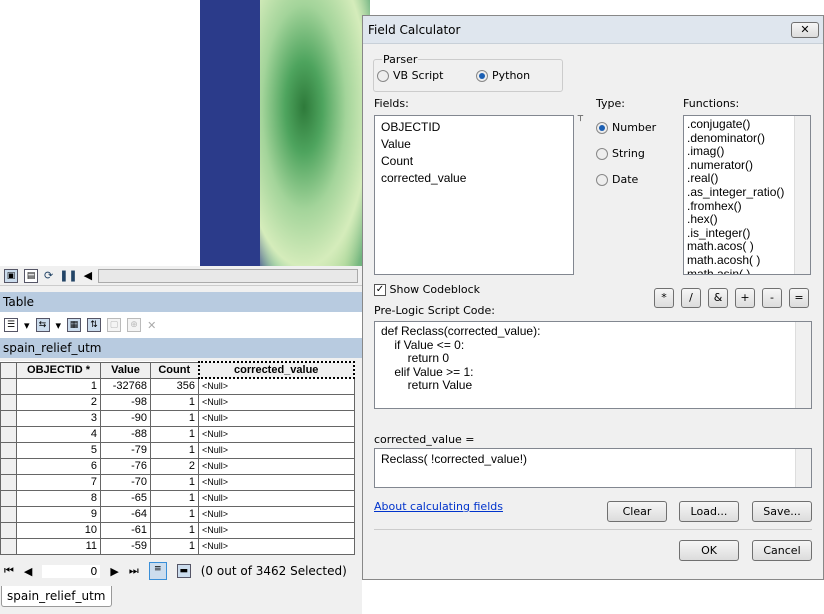 Image resolution: width=824 pixels, height=614 pixels. I want to click on parser-python: Python, so click(503, 75).